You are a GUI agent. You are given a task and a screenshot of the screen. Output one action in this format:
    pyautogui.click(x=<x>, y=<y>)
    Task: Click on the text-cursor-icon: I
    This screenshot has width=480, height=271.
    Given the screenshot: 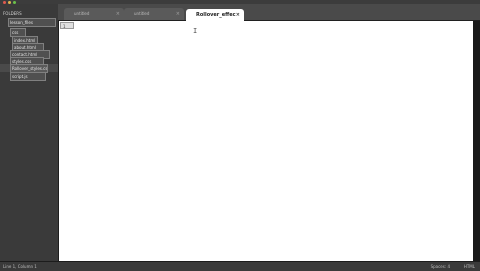 What is the action you would take?
    pyautogui.click(x=195, y=31)
    